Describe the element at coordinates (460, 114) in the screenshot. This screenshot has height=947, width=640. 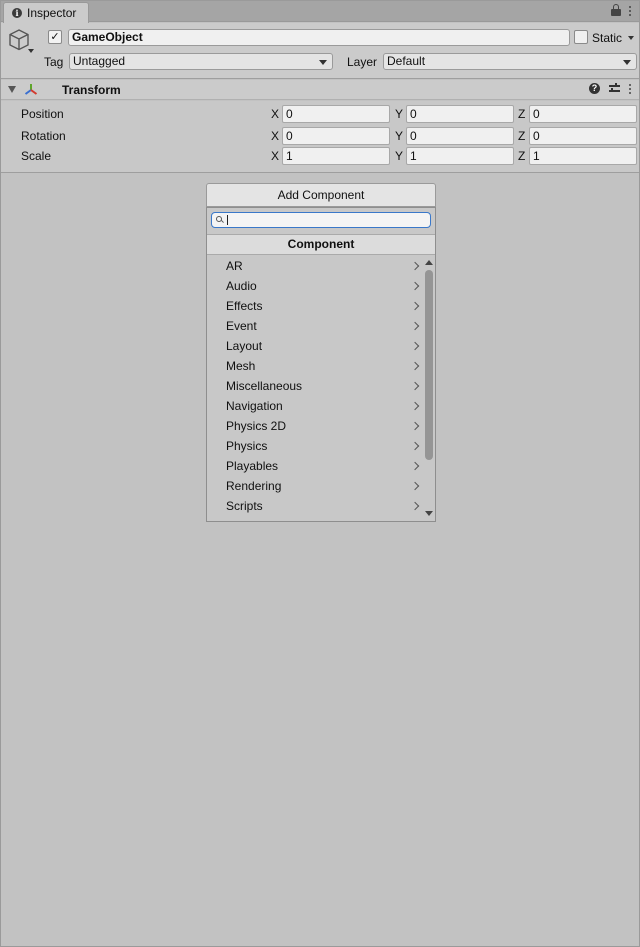
I see `position-y-field: 0` at that location.